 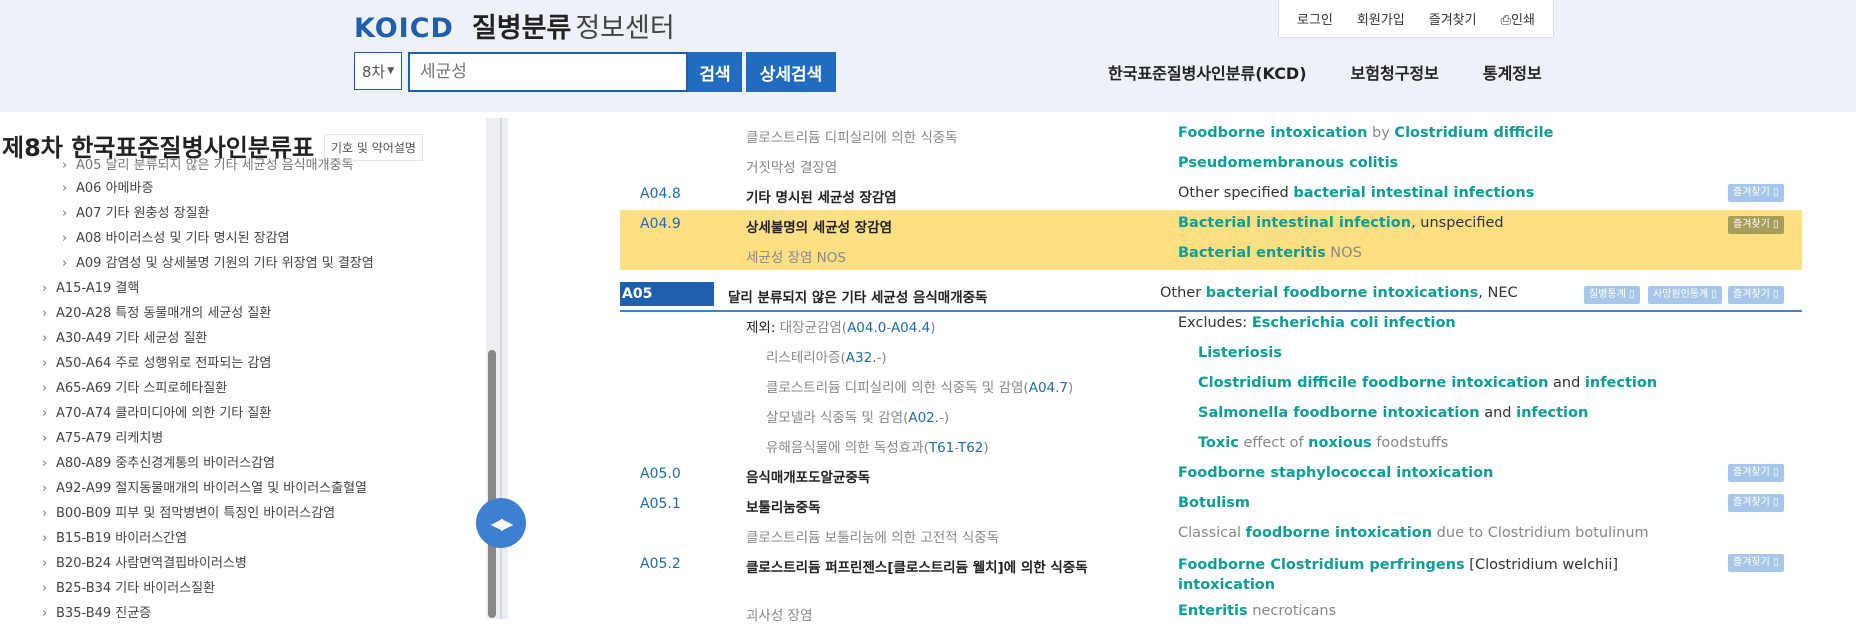 What do you see at coordinates (151, 563) in the screenshot?
I see `tree-item-label: B20-B24 사람면역결핍바이러스병` at bounding box center [151, 563].